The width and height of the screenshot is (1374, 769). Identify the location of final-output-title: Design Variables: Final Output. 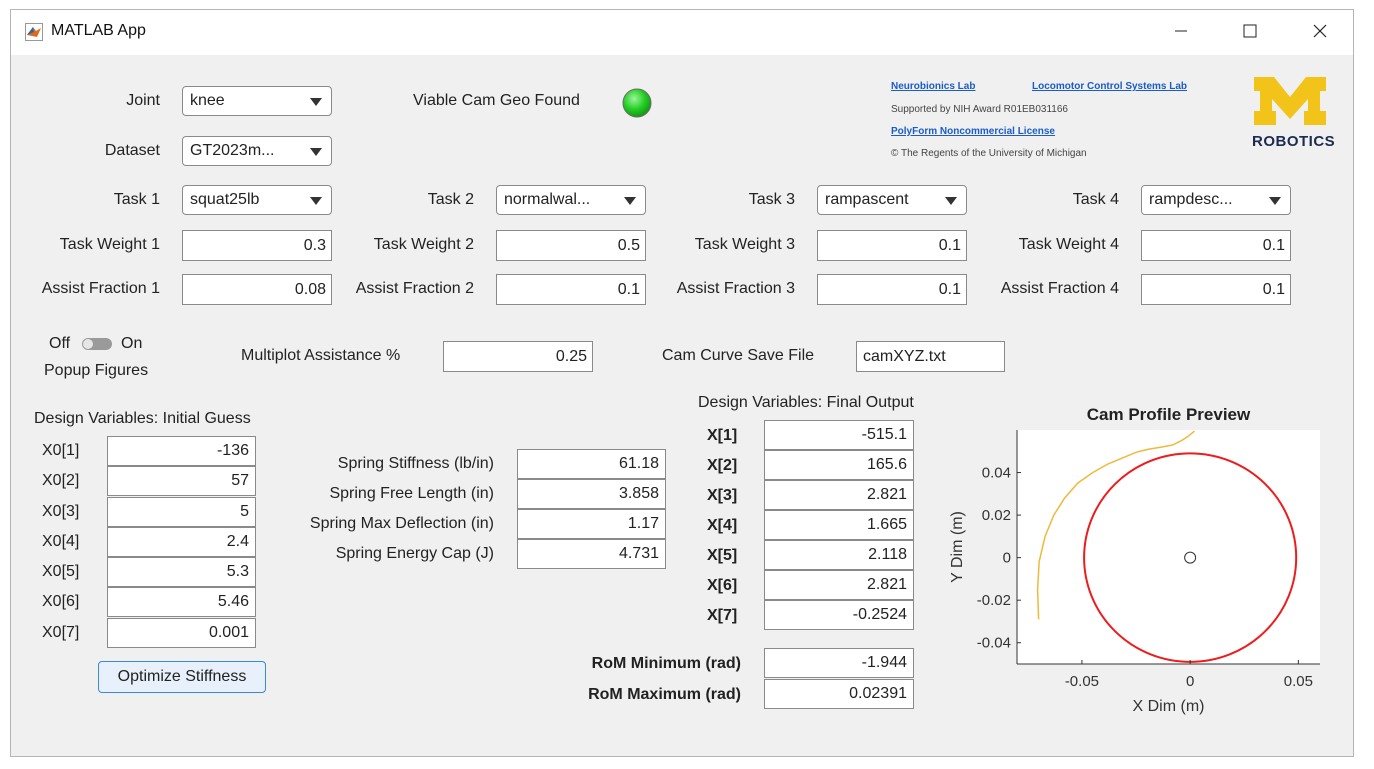
(806, 402).